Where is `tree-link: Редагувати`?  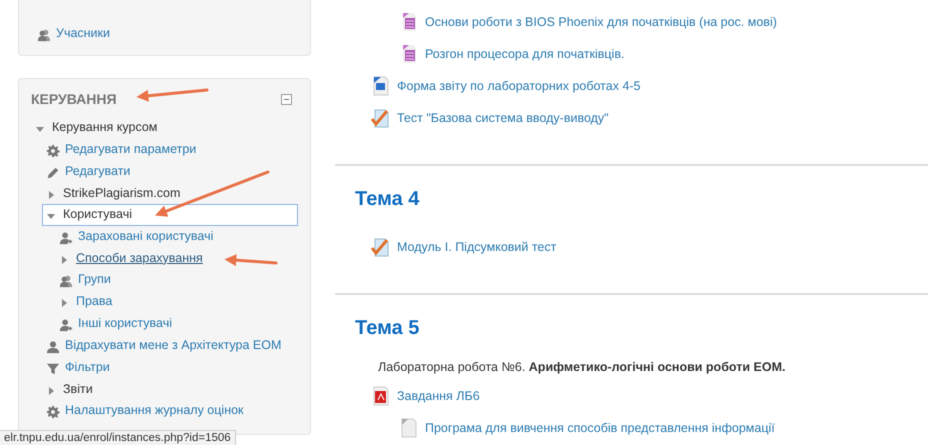
tree-link: Редагувати is located at coordinates (97, 171).